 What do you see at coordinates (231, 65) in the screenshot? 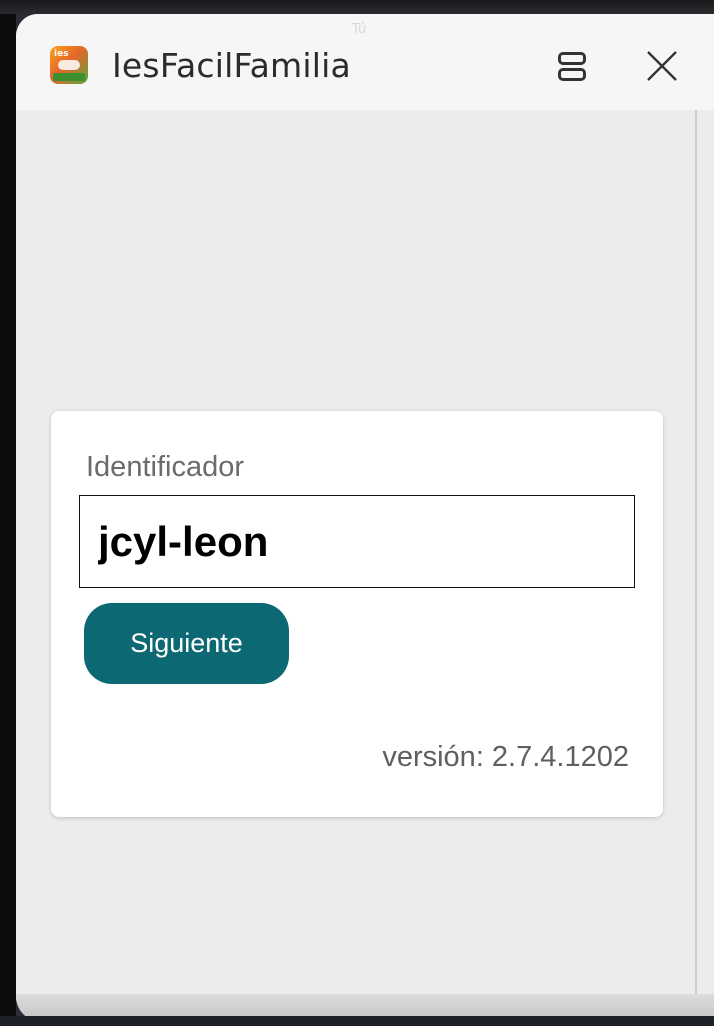
I see `app-title: IesFacilFamilia` at bounding box center [231, 65].